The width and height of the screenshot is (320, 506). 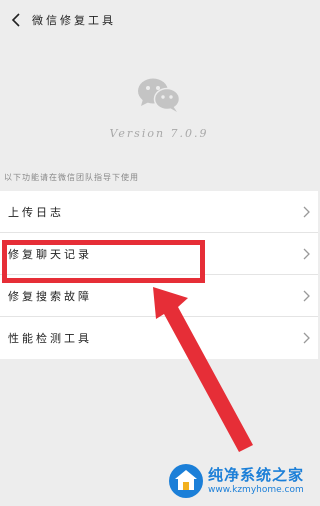 I want to click on house-logo-icon, so click(x=186, y=481).